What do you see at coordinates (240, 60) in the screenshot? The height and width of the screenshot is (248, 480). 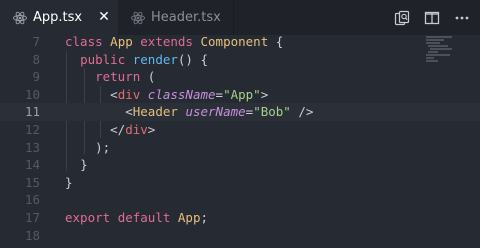 I see `code-line: 8 public render() {` at bounding box center [240, 60].